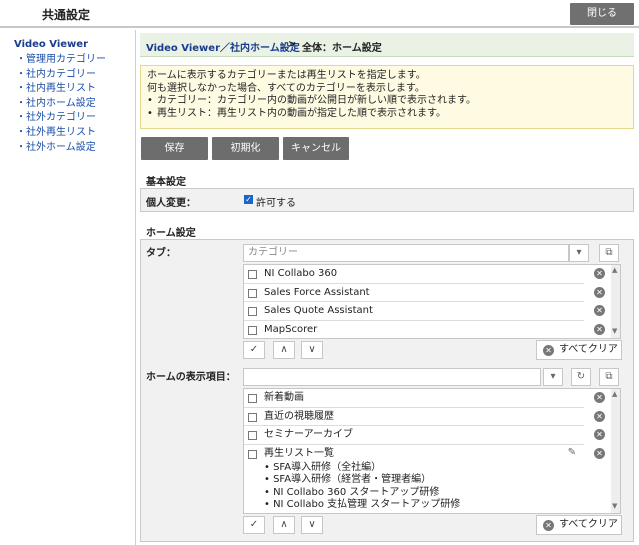 The image size is (639, 545). Describe the element at coordinates (414, 293) in the screenshot. I see `list-item: Sales Force Assistant` at that location.